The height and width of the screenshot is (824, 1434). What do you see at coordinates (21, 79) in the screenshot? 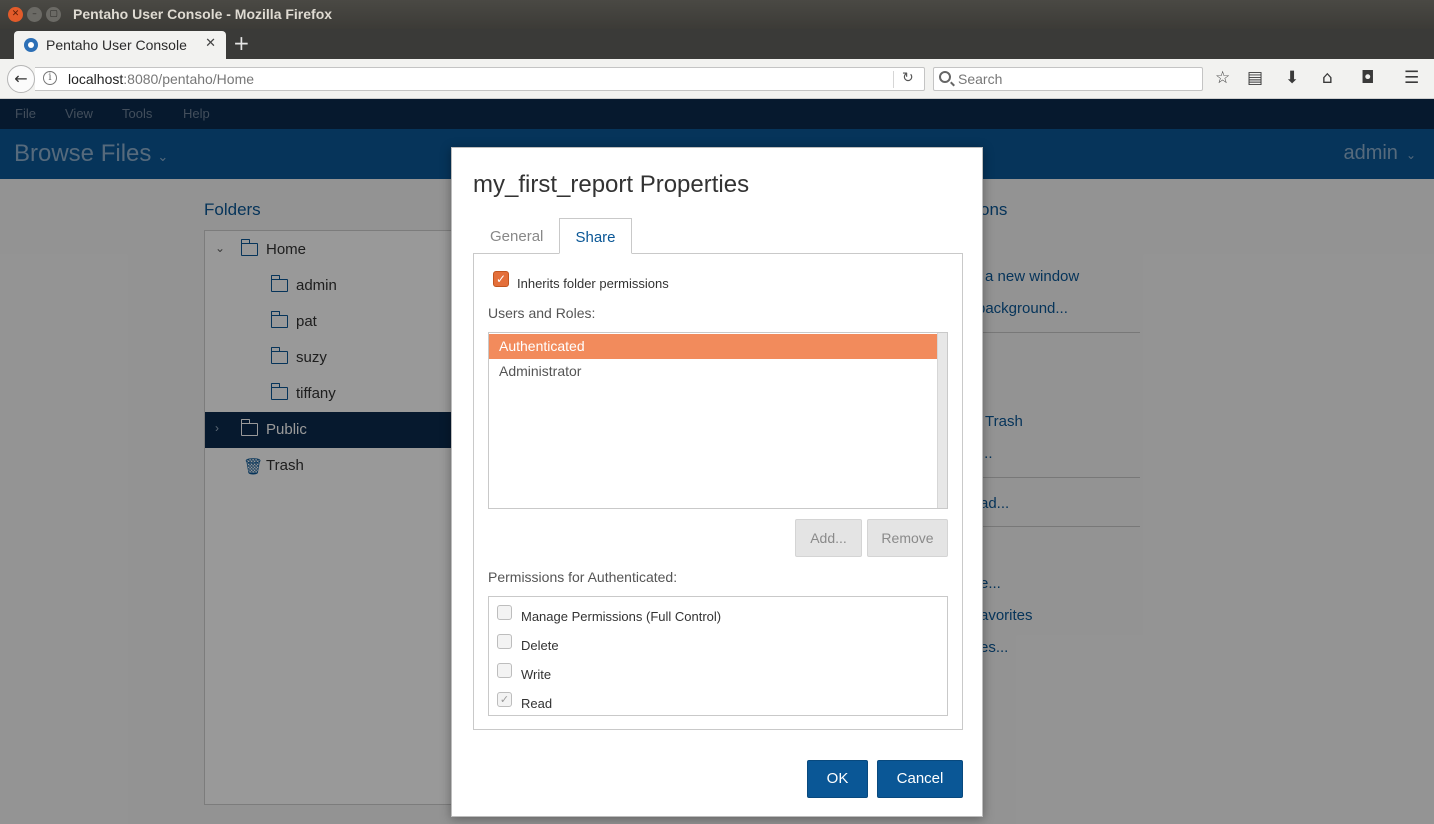
I see `back-button: ←` at bounding box center [21, 79].